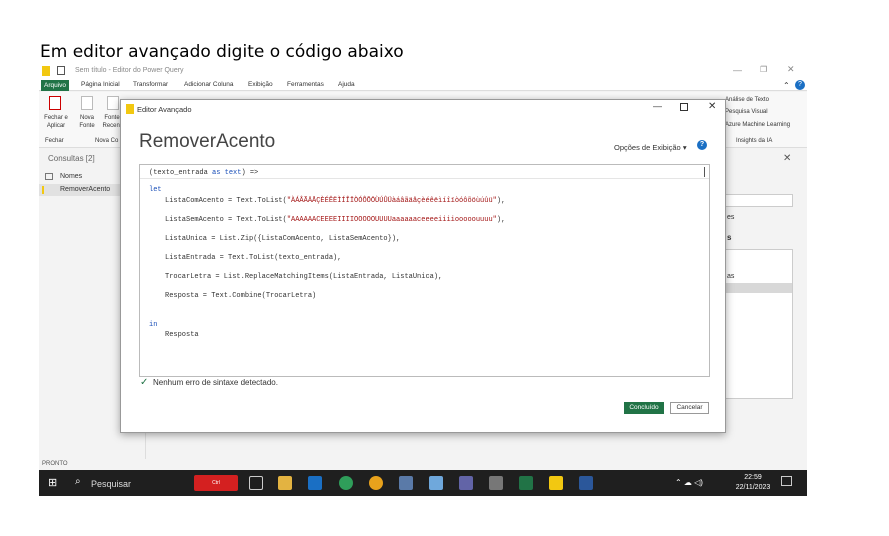 Image resolution: width=889 pixels, height=536 pixels. I want to click on display-options-label: Opções de Exibição, so click(647, 147).